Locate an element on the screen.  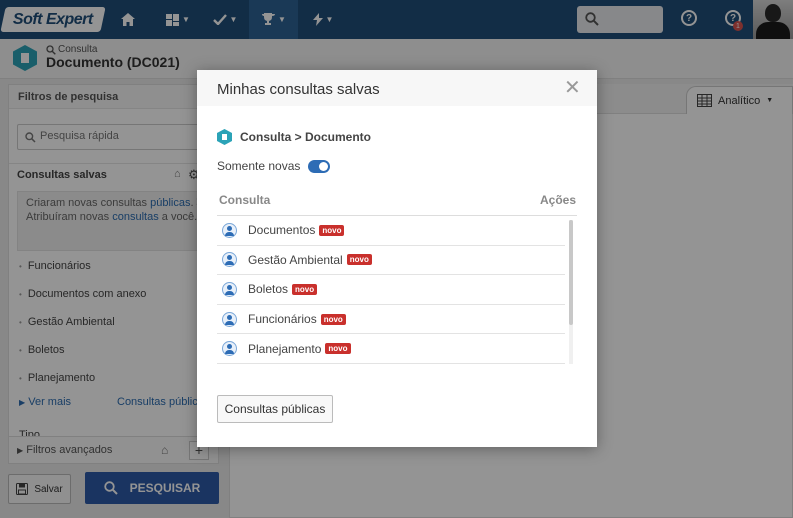
only-new-label: Somente novas is located at coordinates (259, 166).